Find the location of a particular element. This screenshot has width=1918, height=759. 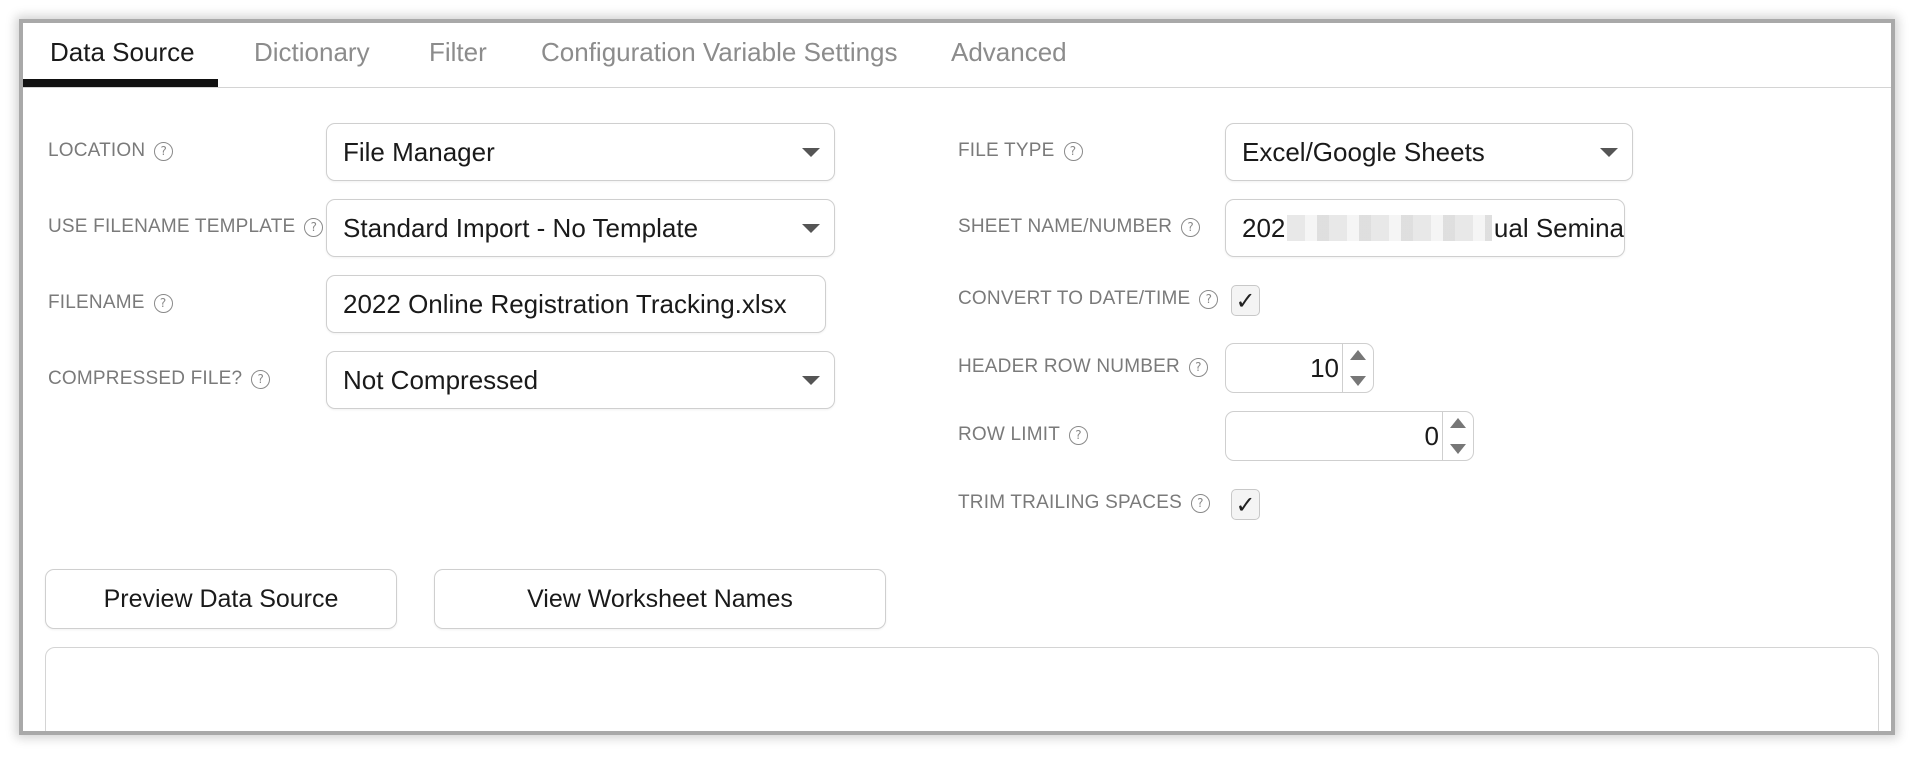

sheet-name-input: 202 ual Semina is located at coordinates (1425, 228).